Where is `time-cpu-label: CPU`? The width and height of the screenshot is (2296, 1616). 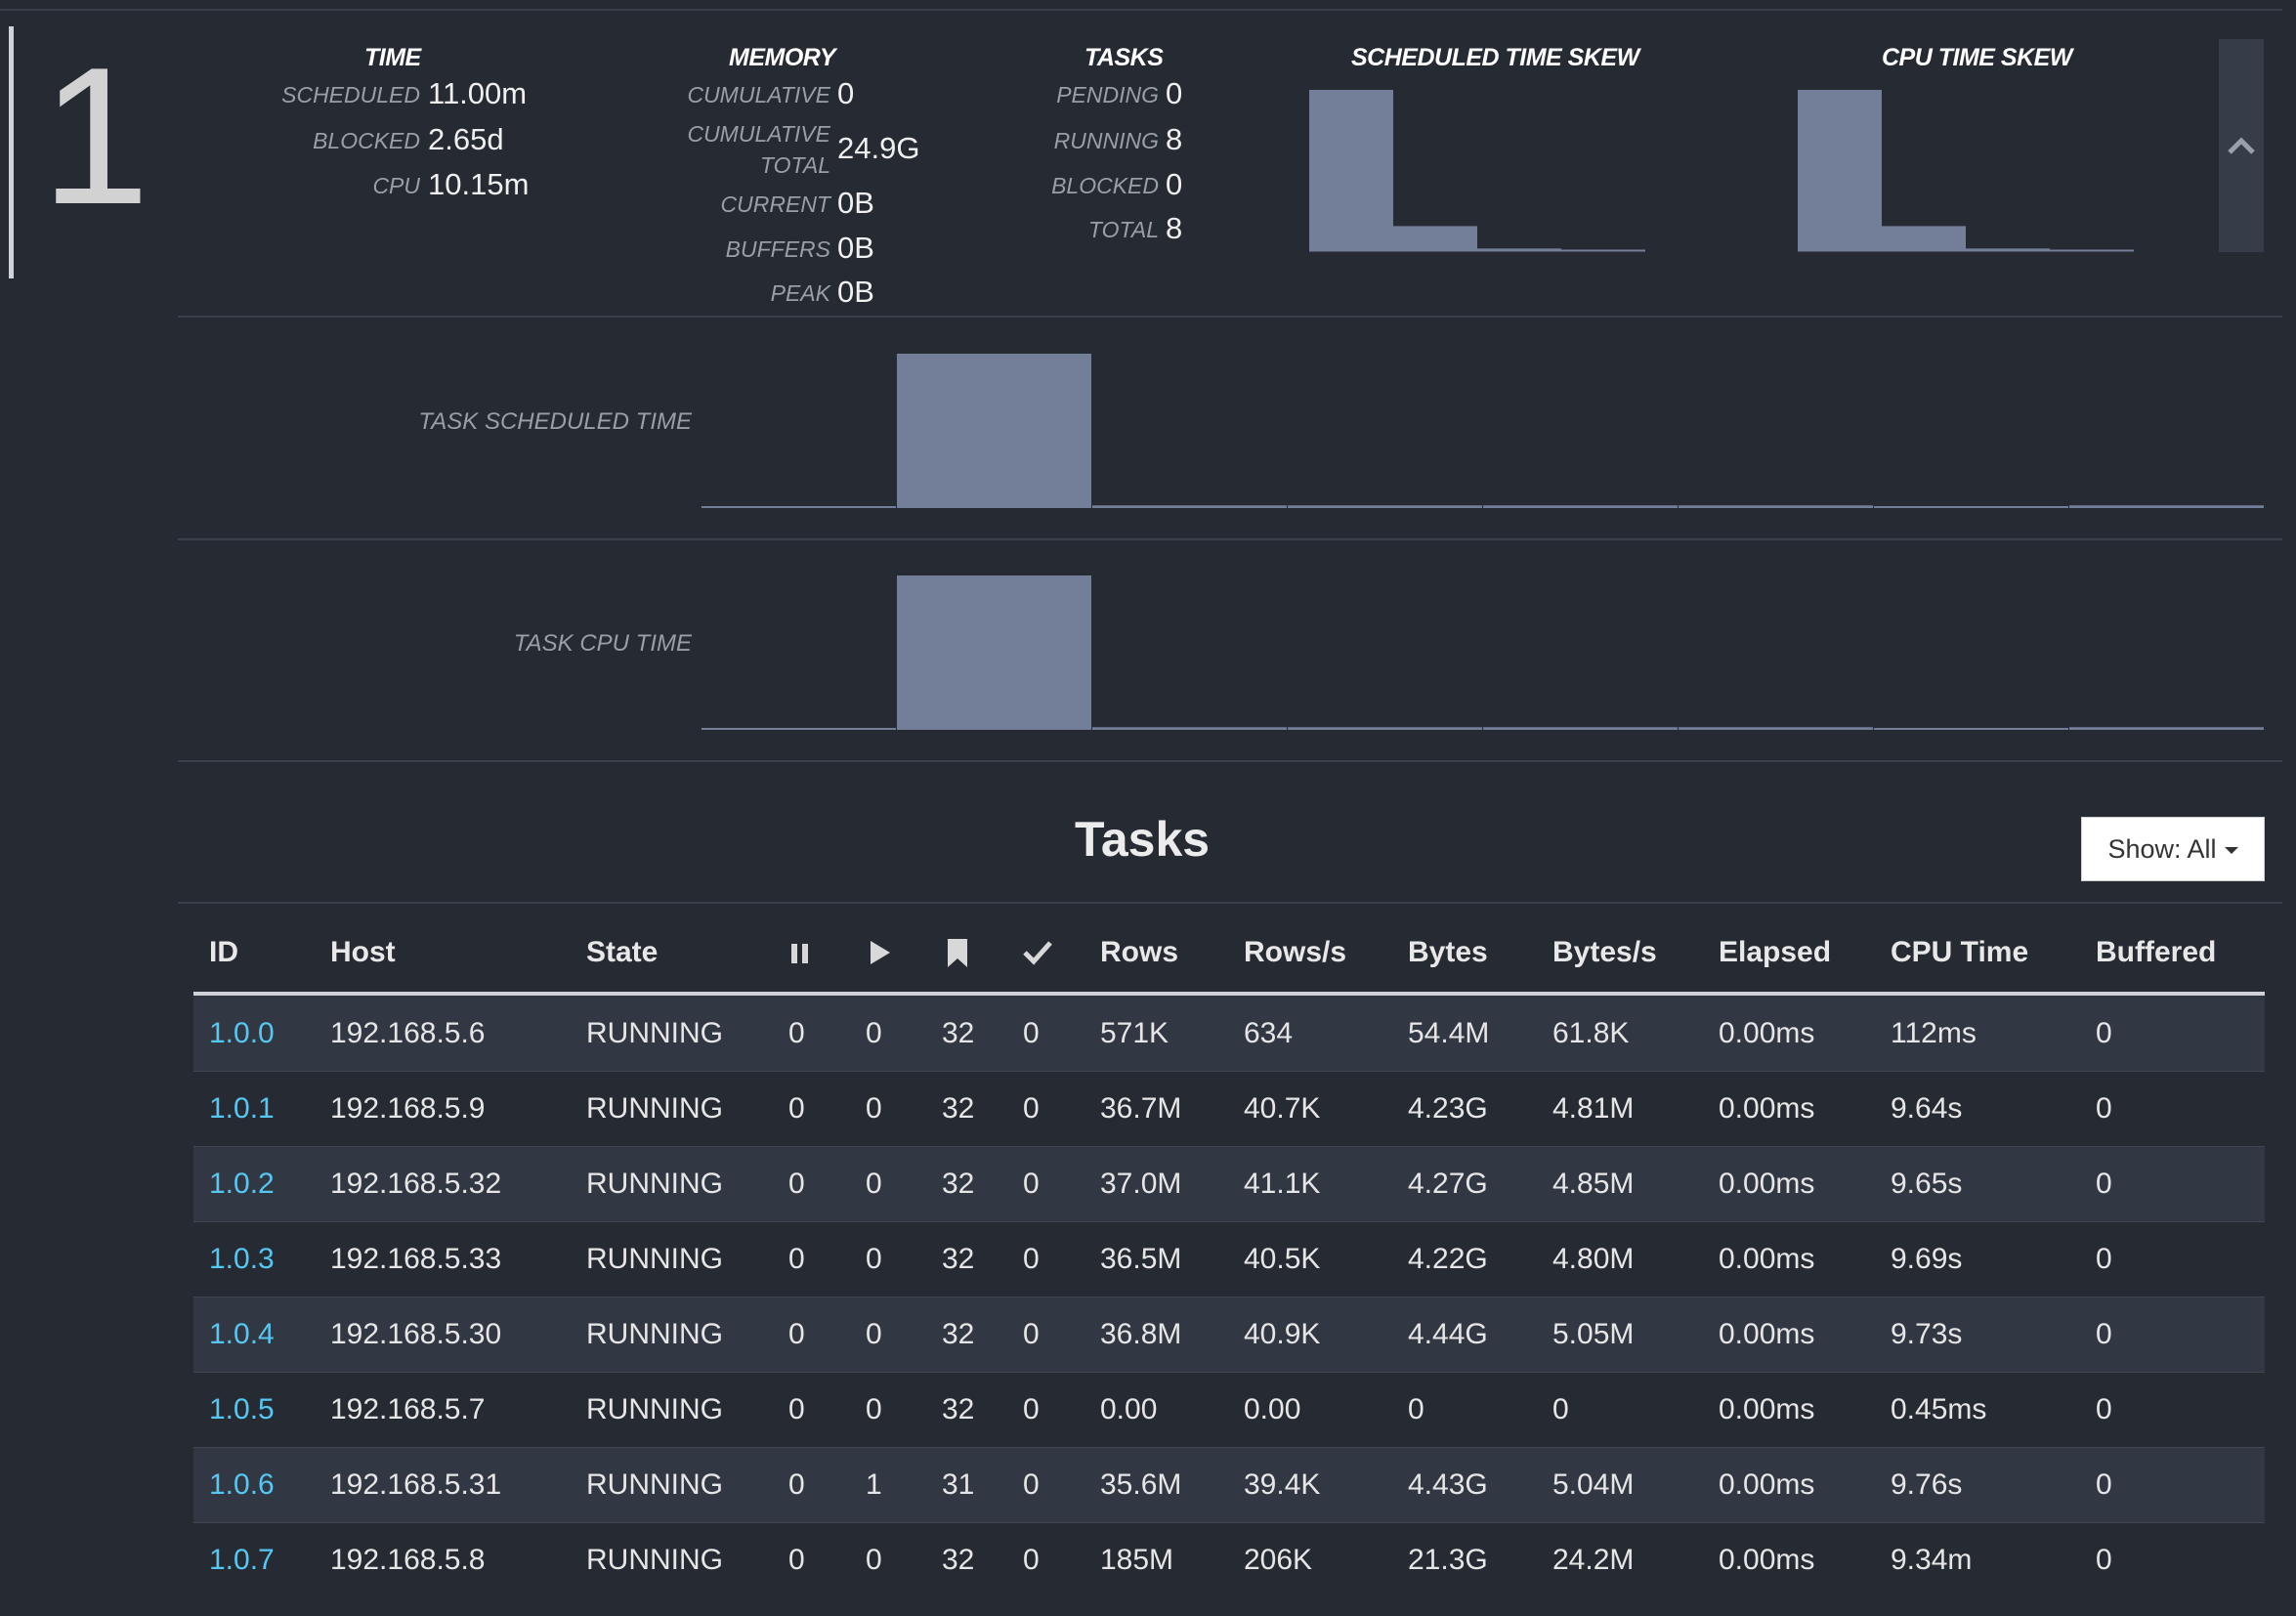 time-cpu-label: CPU is located at coordinates (396, 185).